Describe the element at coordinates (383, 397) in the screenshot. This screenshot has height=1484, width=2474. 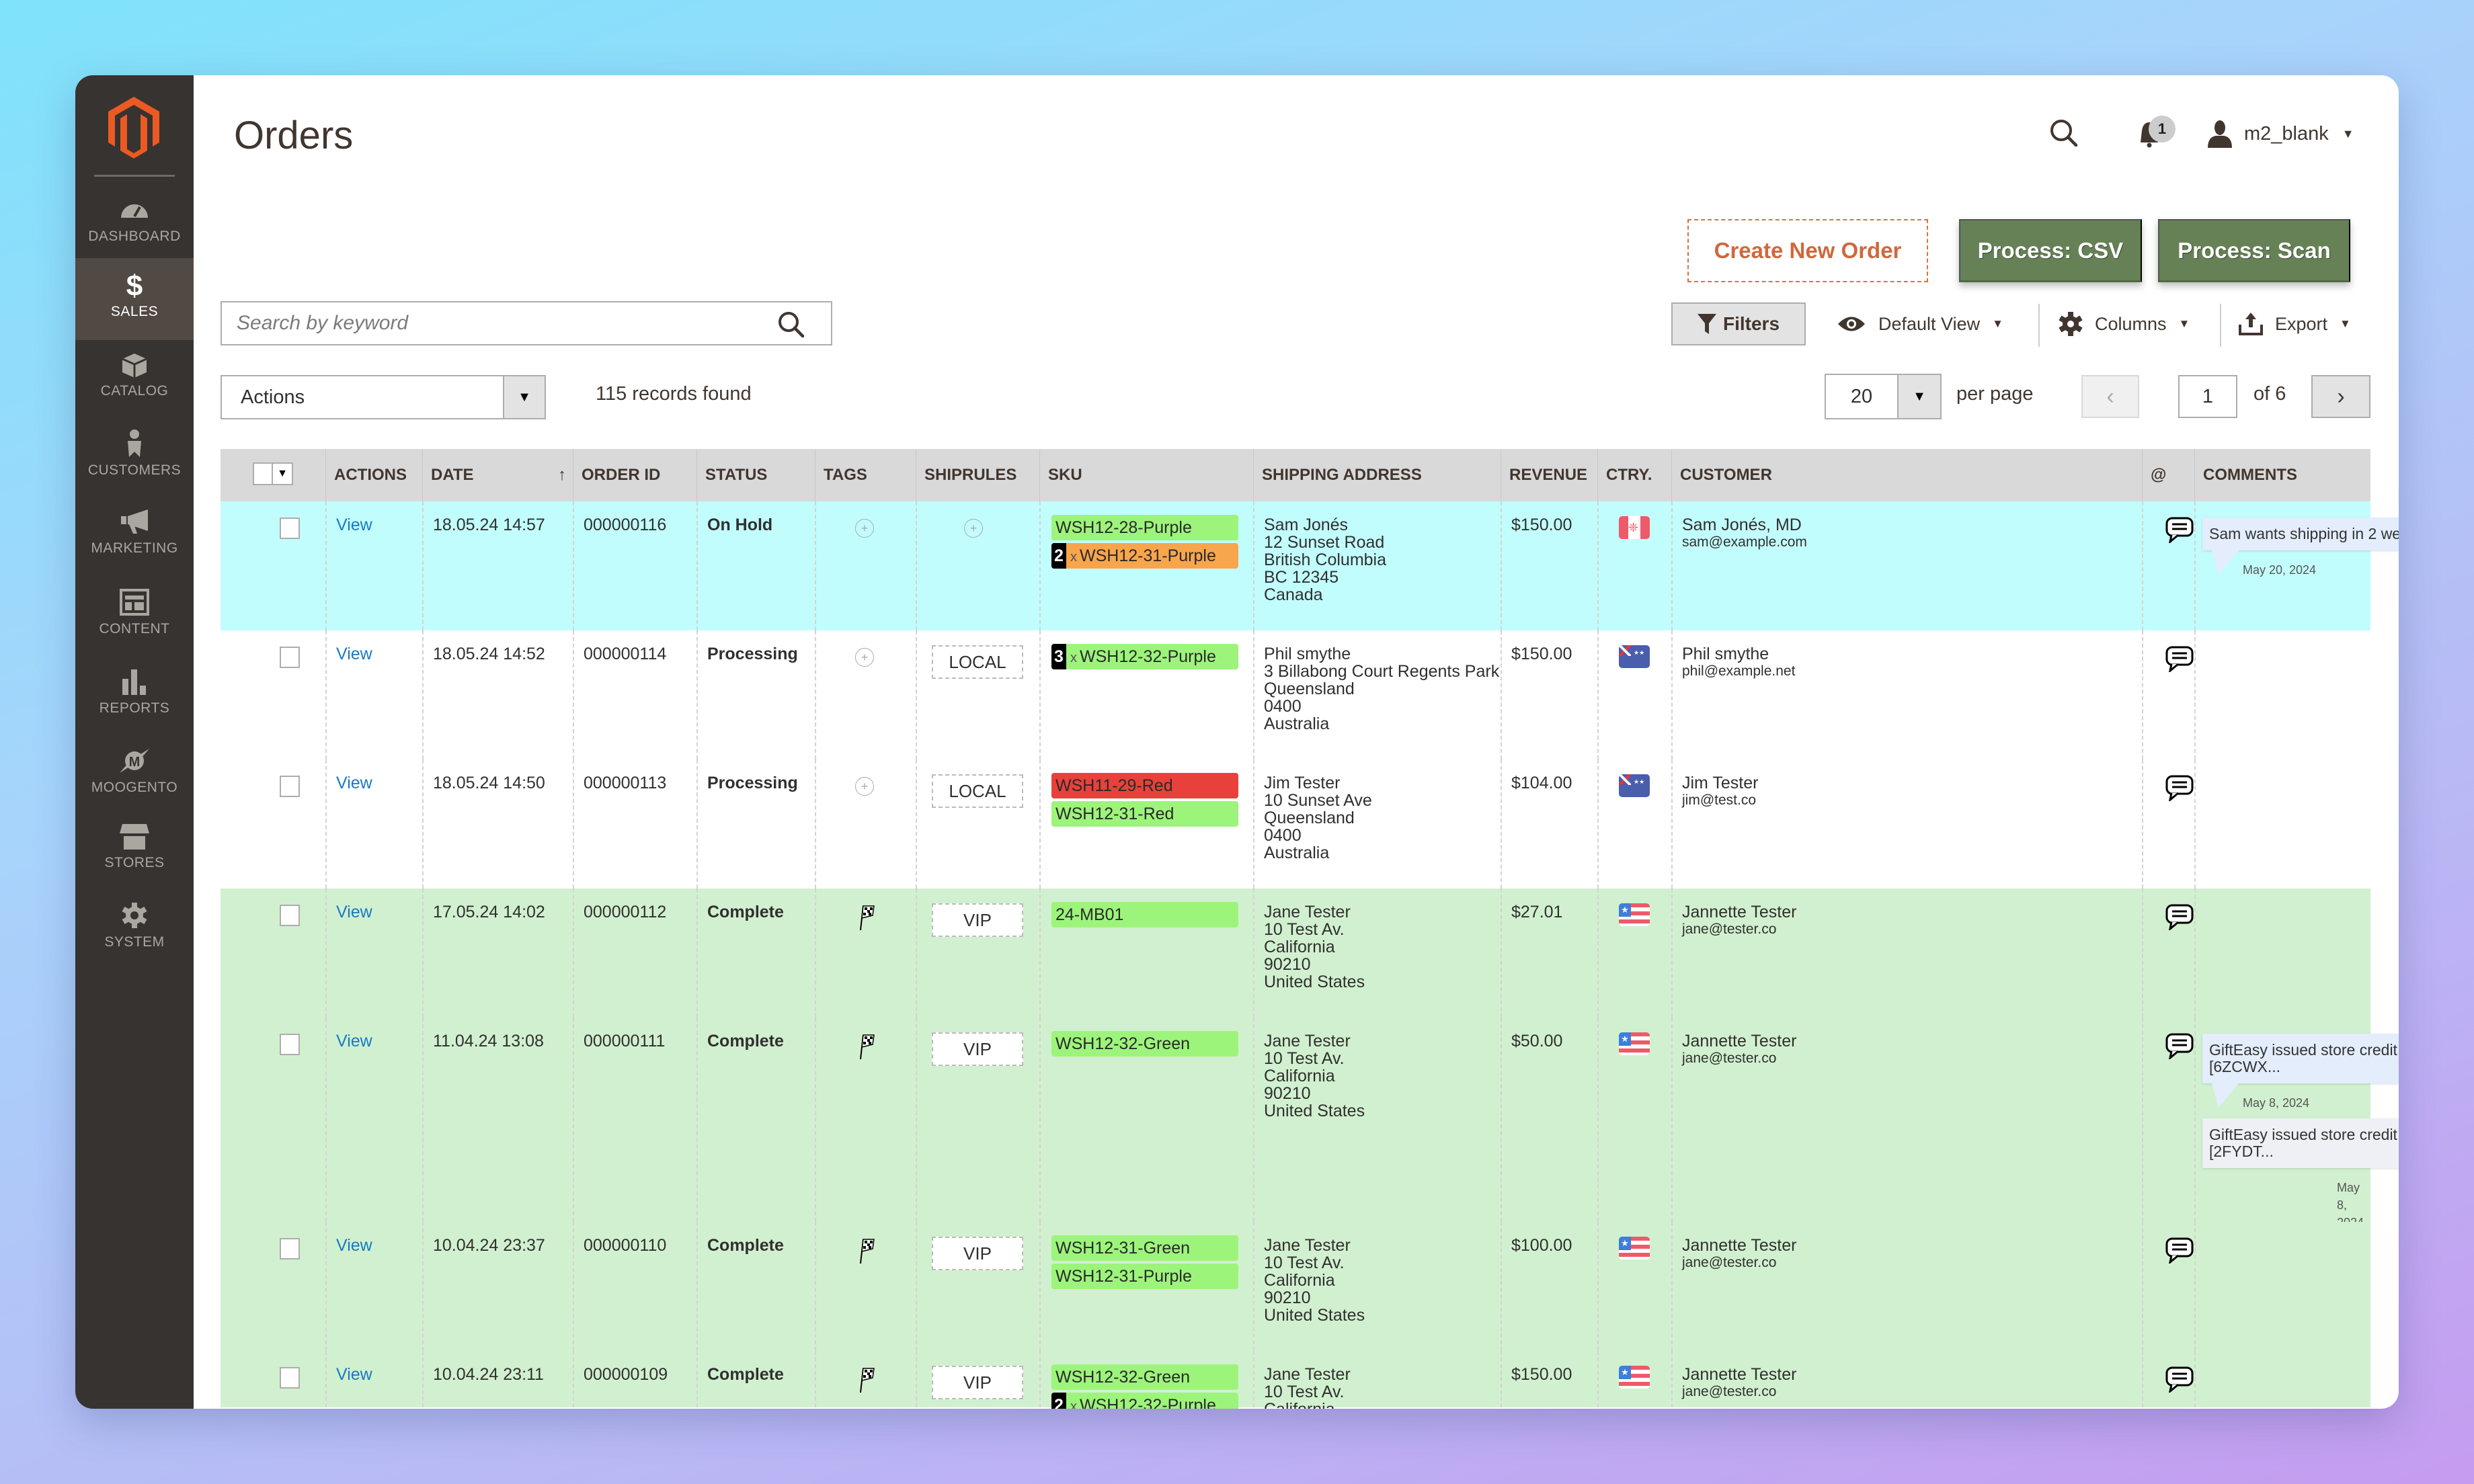
I see `mass-actions-select: Actions ▼` at that location.